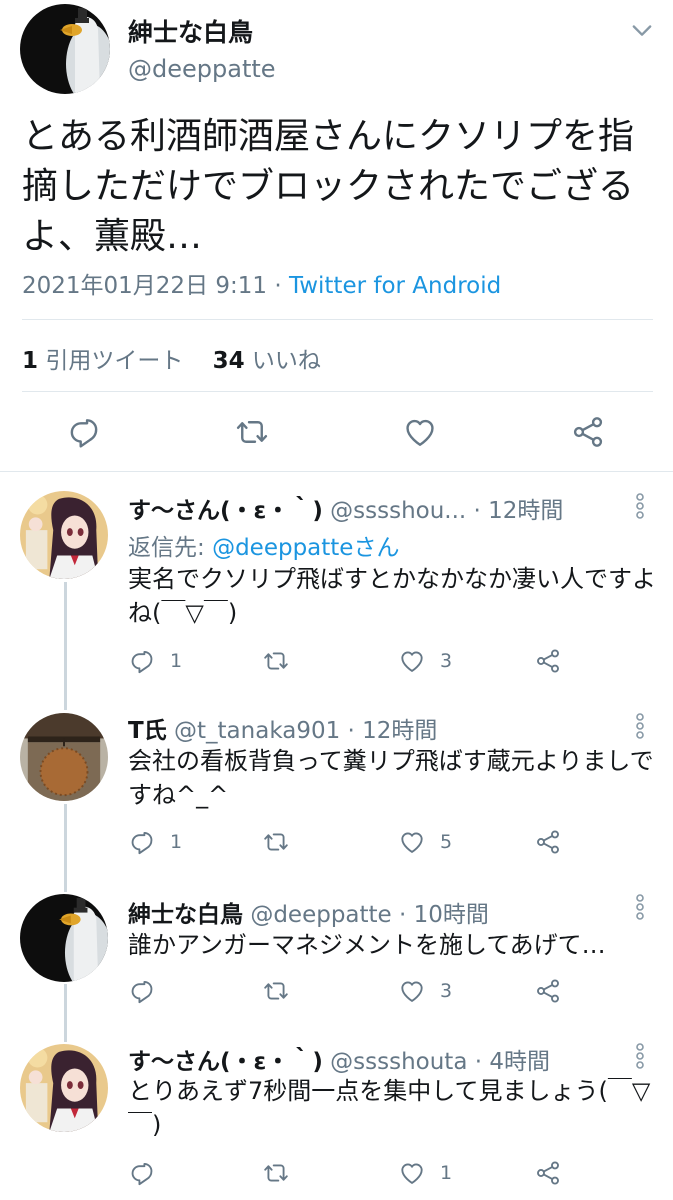 This screenshot has width=673, height=1200. What do you see at coordinates (446, 842) in the screenshot?
I see `like-count: 5` at bounding box center [446, 842].